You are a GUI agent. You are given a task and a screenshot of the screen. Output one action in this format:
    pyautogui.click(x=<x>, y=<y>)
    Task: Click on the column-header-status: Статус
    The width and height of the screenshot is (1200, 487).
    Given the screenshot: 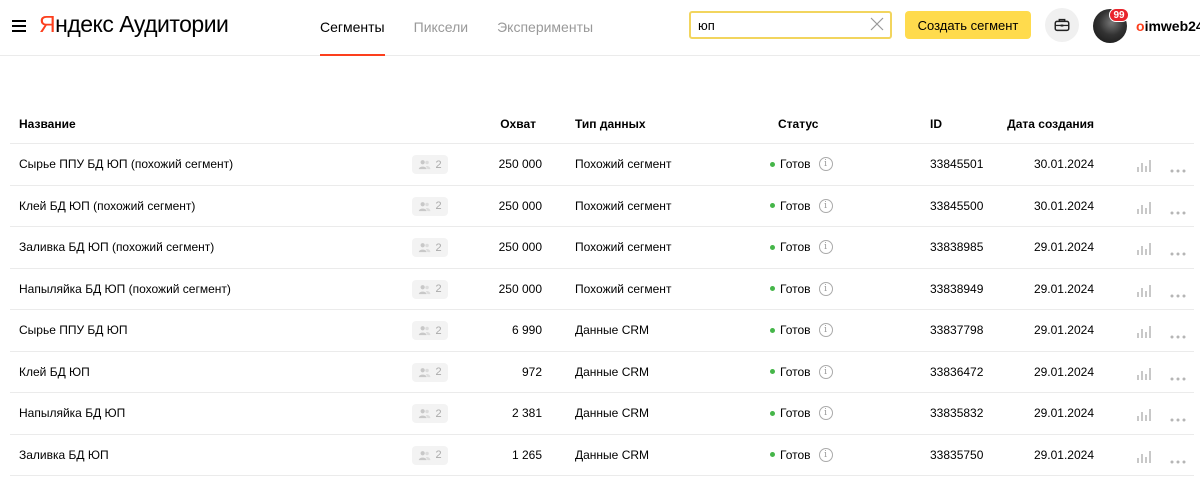 What is the action you would take?
    pyautogui.click(x=798, y=124)
    